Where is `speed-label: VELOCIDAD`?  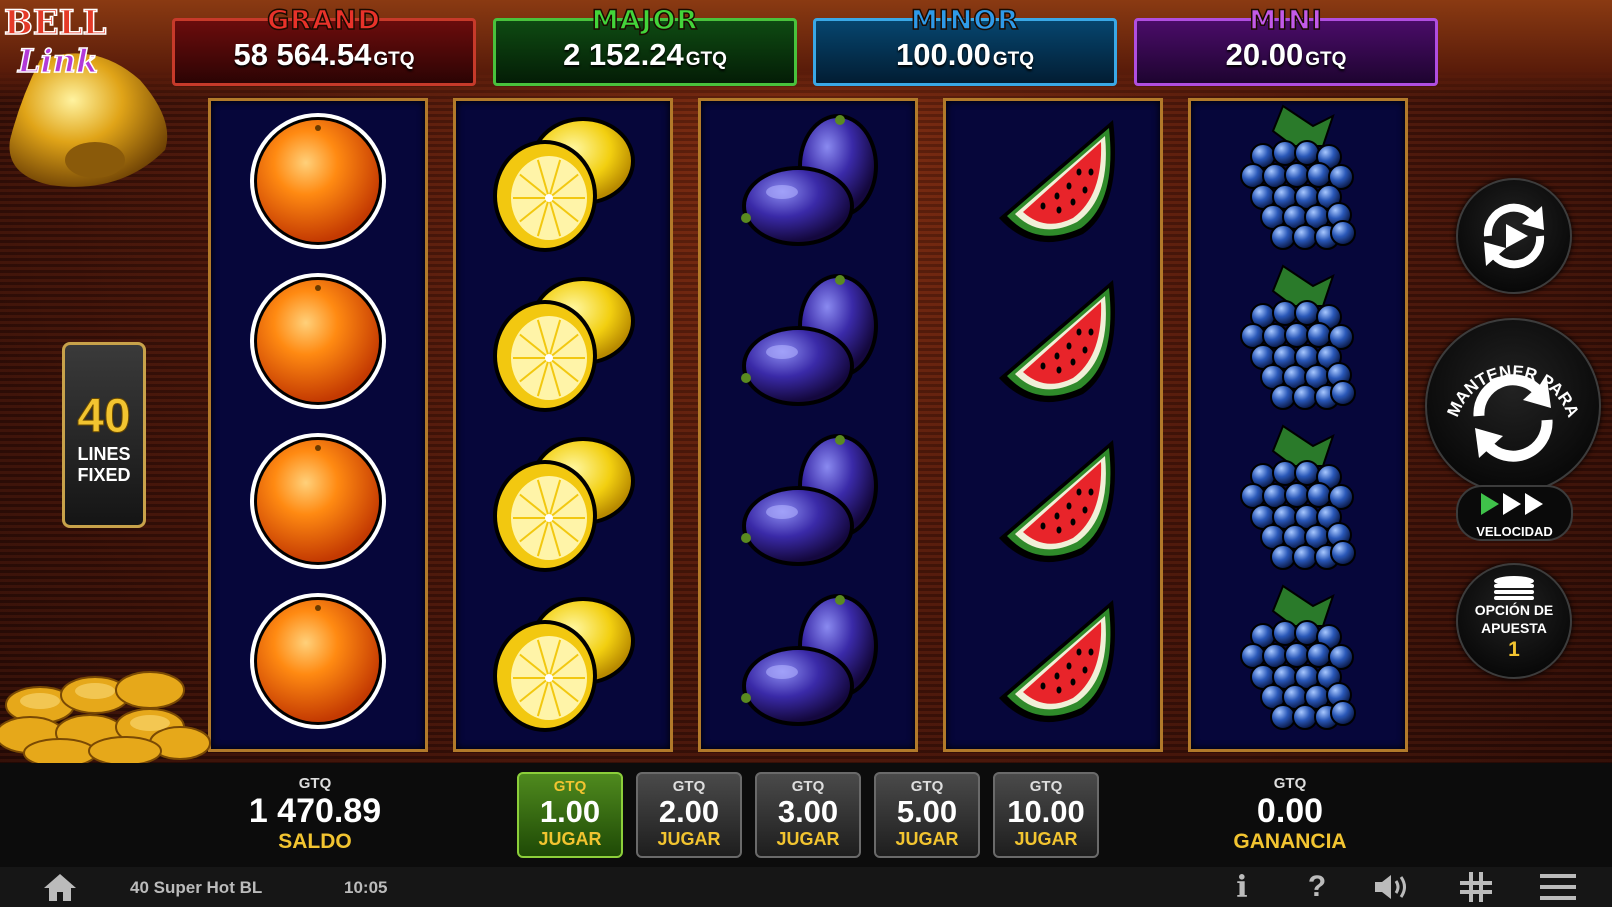
speed-label: VELOCIDAD is located at coordinates (1514, 531).